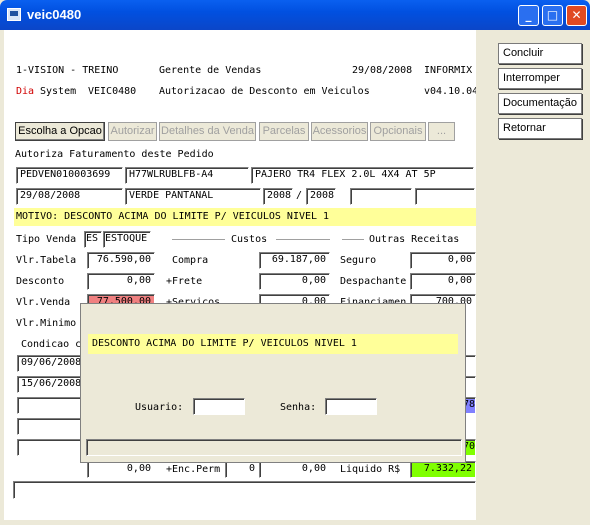 The width and height of the screenshot is (590, 525). Describe the element at coordinates (54, 14) in the screenshot. I see `window-title: veic0480` at that location.